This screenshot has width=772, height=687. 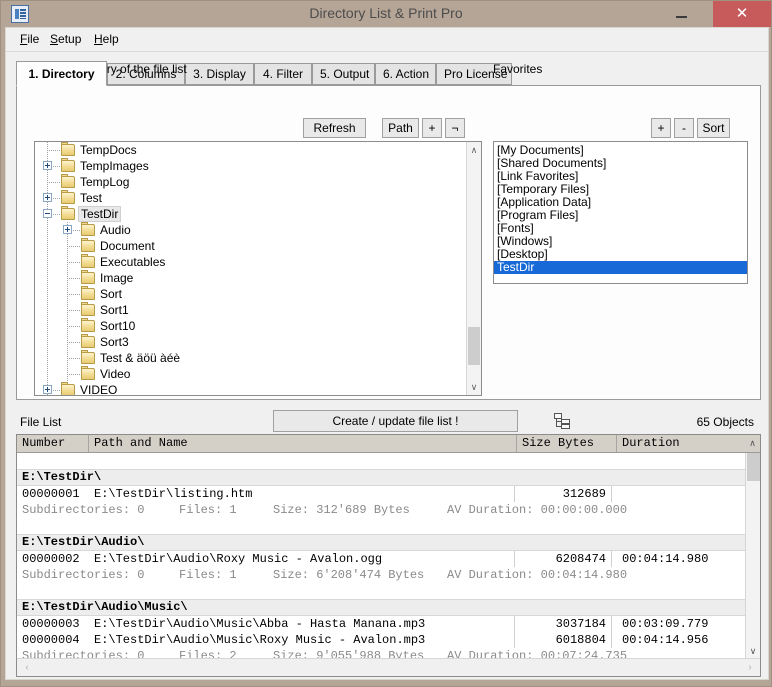 I want to click on tree-item-label: TestDir, so click(x=100, y=214).